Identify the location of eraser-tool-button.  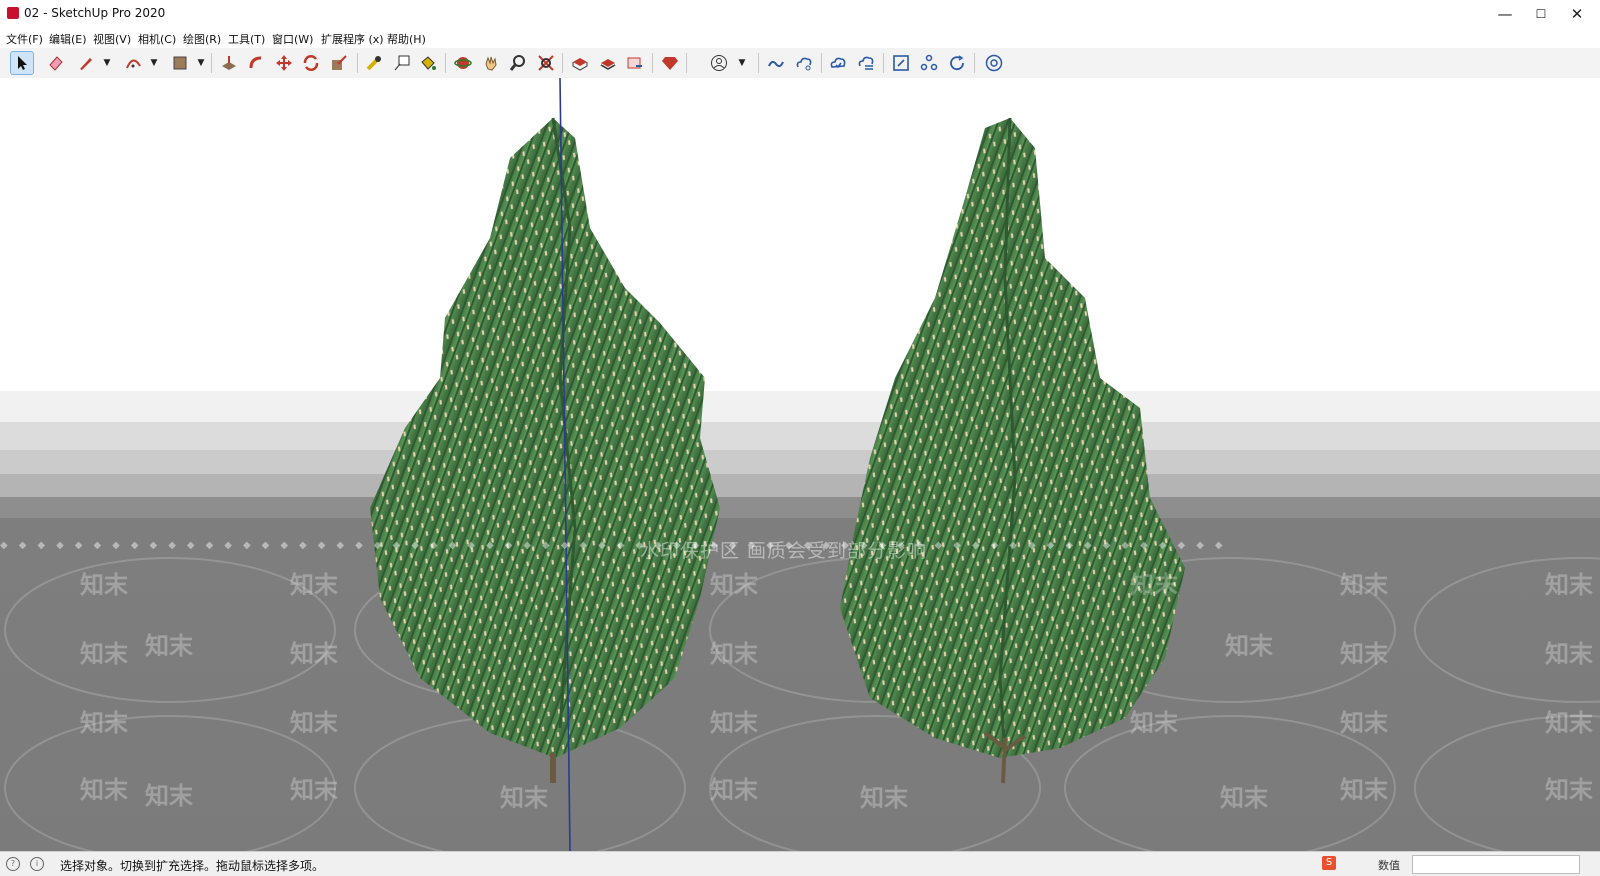
(56, 63).